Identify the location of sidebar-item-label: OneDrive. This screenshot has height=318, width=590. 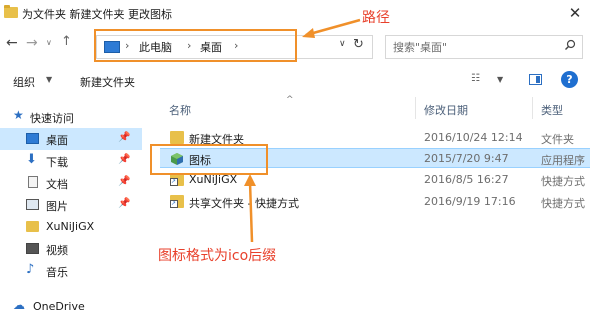
(59, 306).